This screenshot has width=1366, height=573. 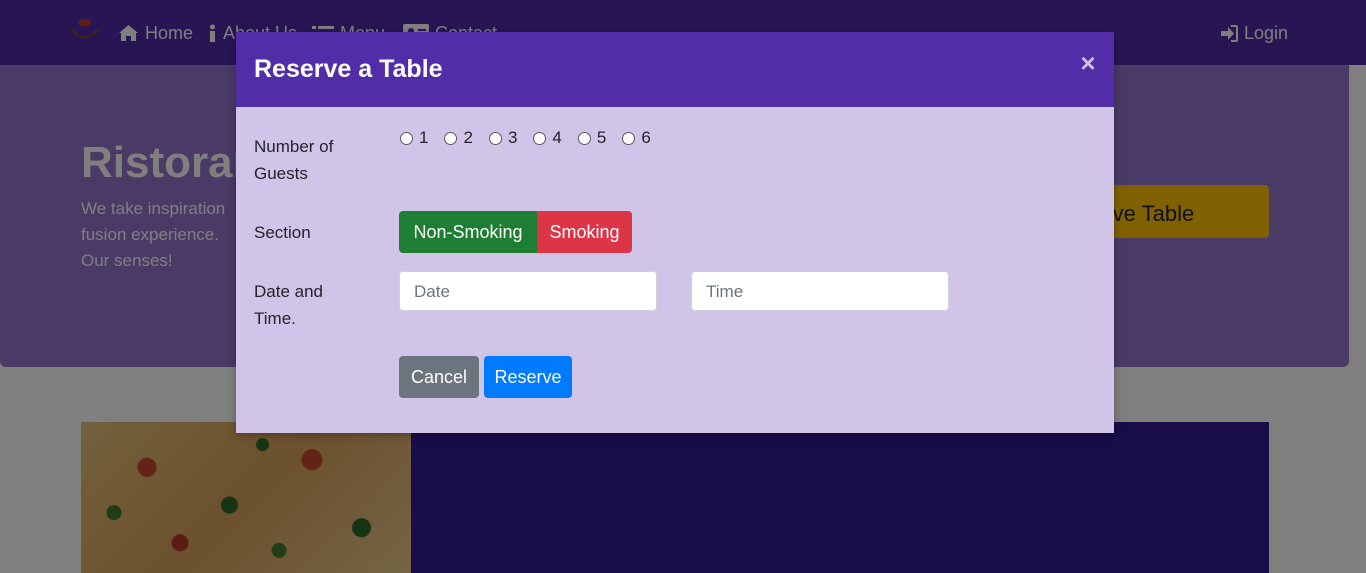 What do you see at coordinates (675, 69) in the screenshot?
I see `modal-header: Reserve a Table ×` at bounding box center [675, 69].